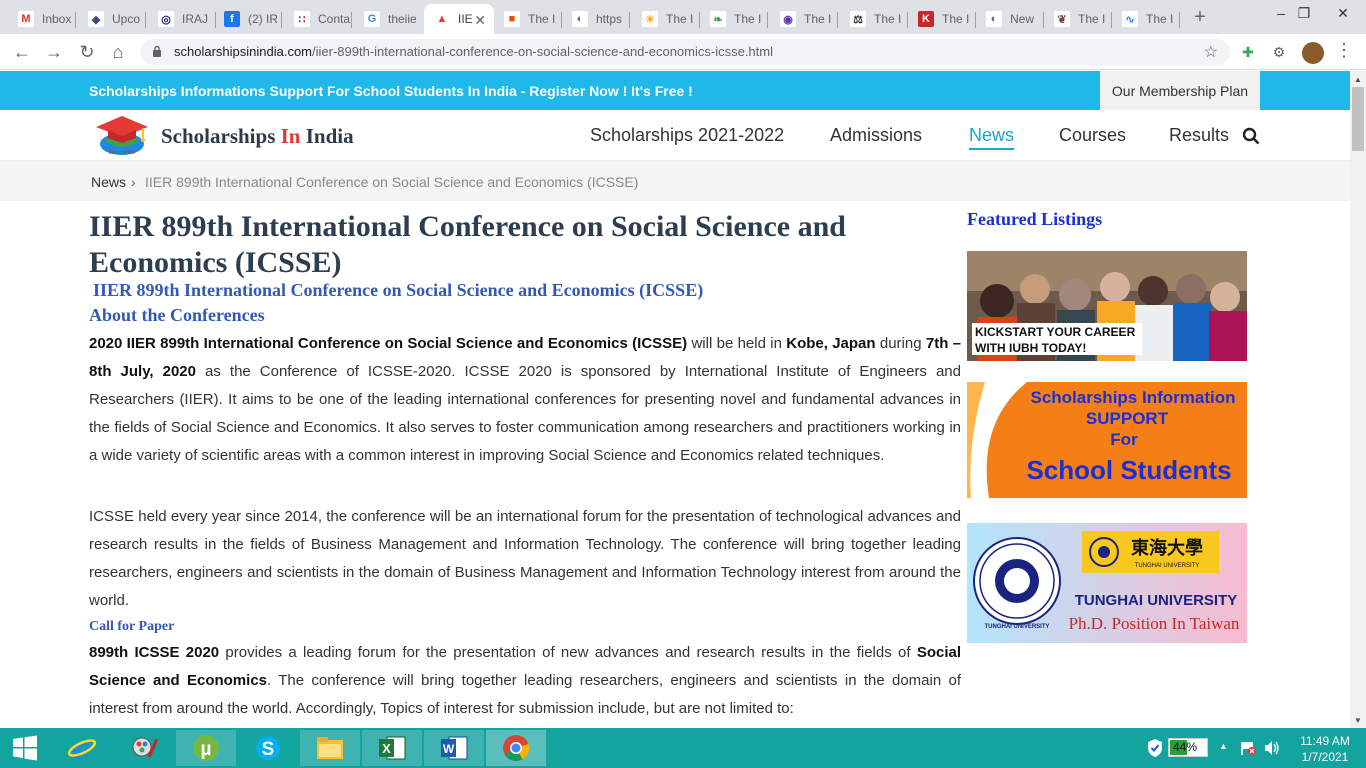 Image resolution: width=1366 pixels, height=768 pixels. What do you see at coordinates (22, 52) in the screenshot?
I see `back-button: ←` at bounding box center [22, 52].